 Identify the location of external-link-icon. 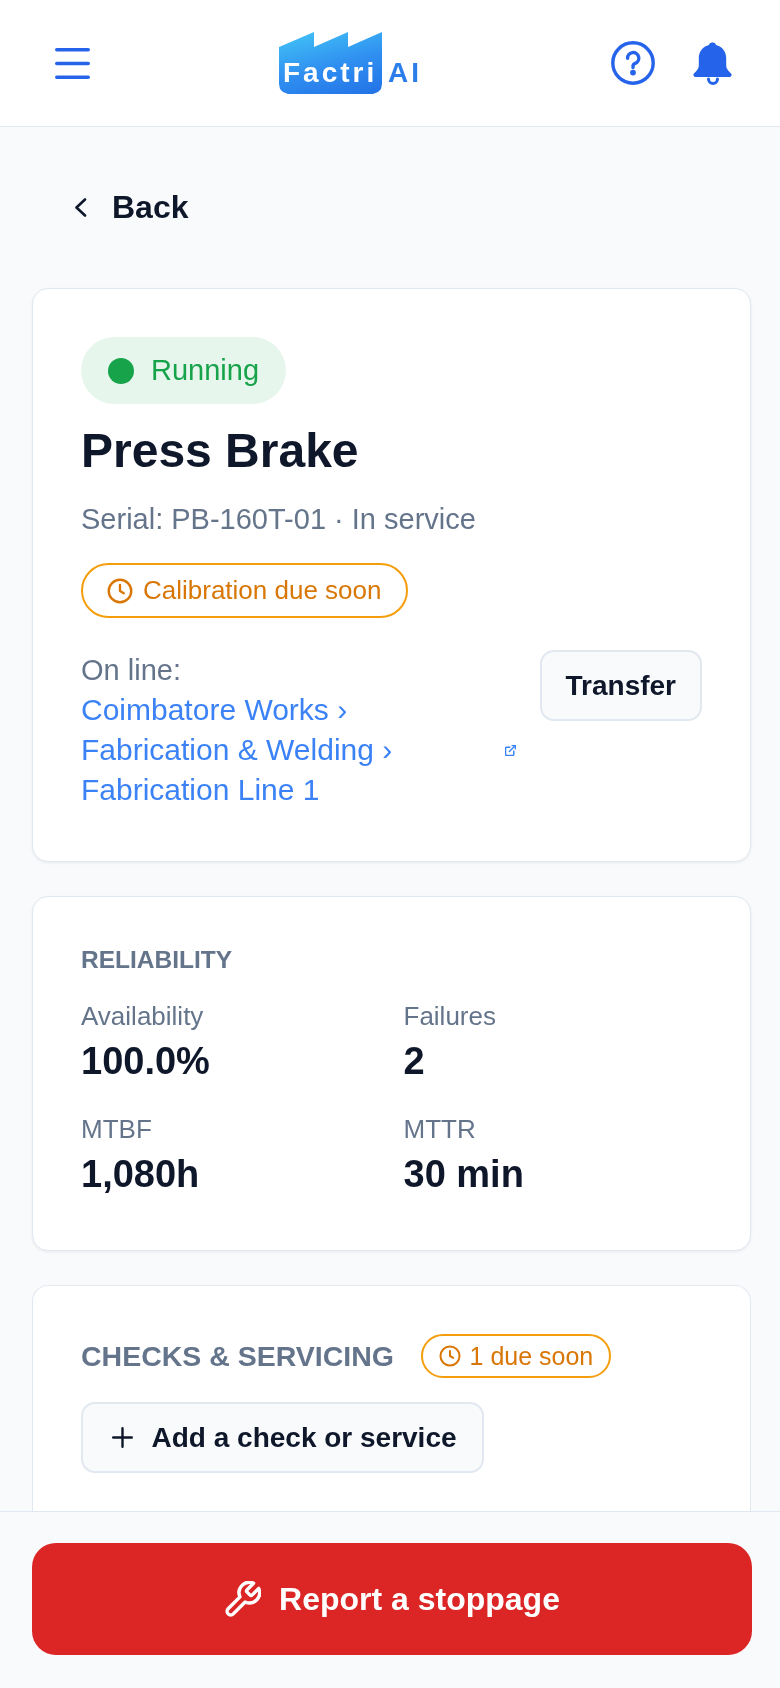
(510, 750).